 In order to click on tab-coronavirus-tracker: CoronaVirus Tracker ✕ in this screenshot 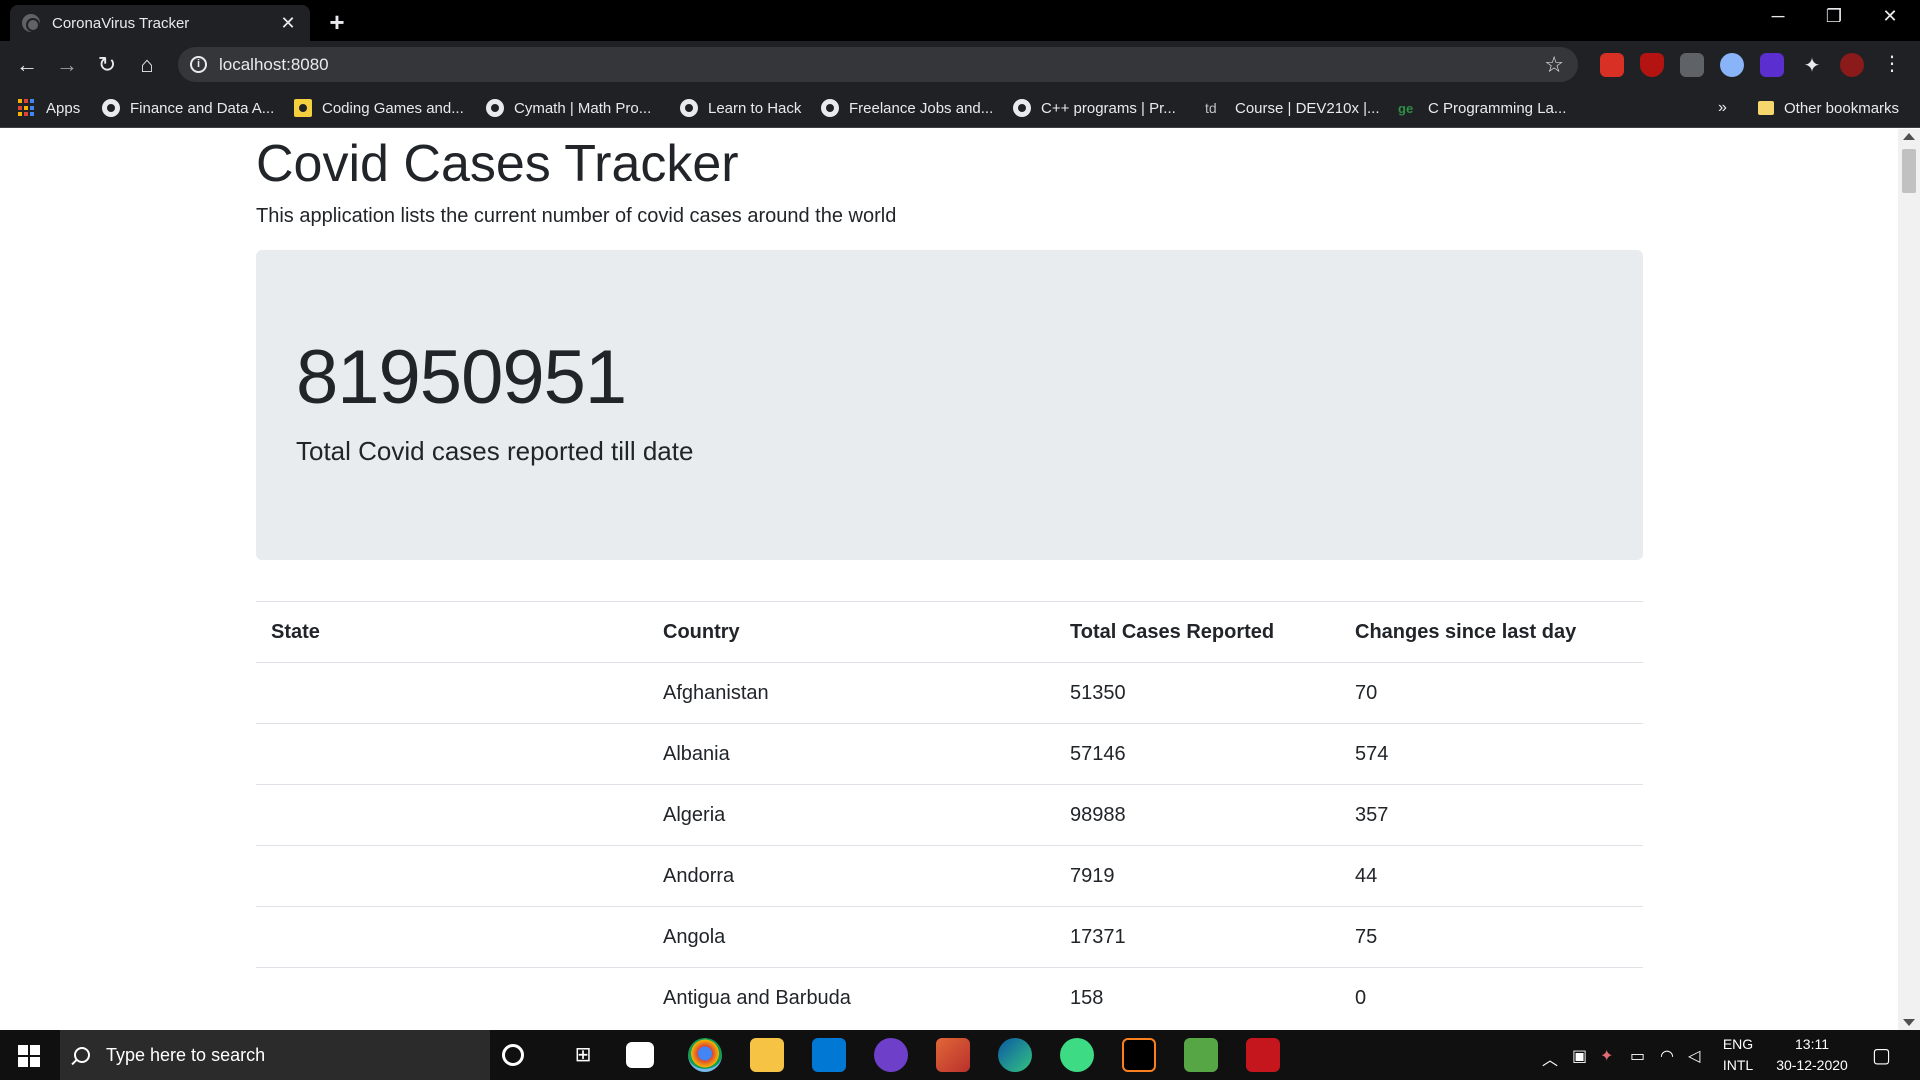, I will do `click(160, 23)`.